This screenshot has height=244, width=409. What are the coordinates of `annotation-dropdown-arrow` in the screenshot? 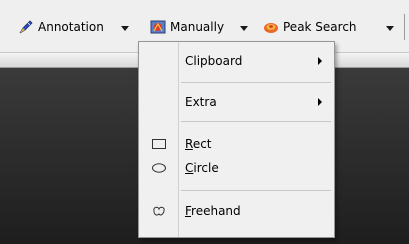 It's located at (125, 28).